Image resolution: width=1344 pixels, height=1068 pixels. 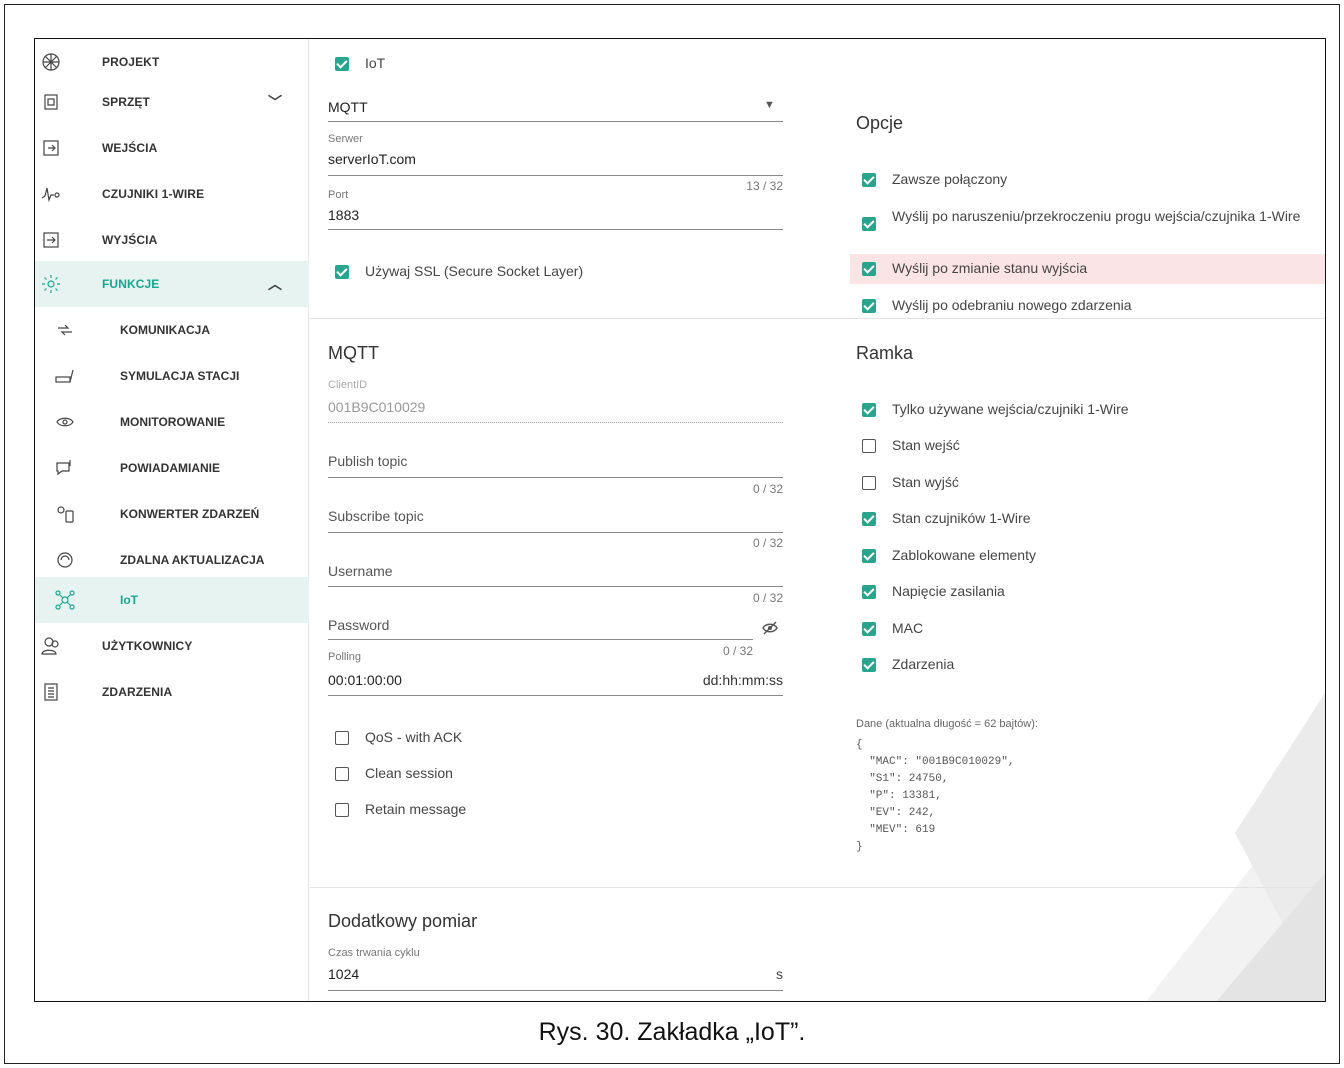 I want to click on inputs-icon, so click(x=51, y=148).